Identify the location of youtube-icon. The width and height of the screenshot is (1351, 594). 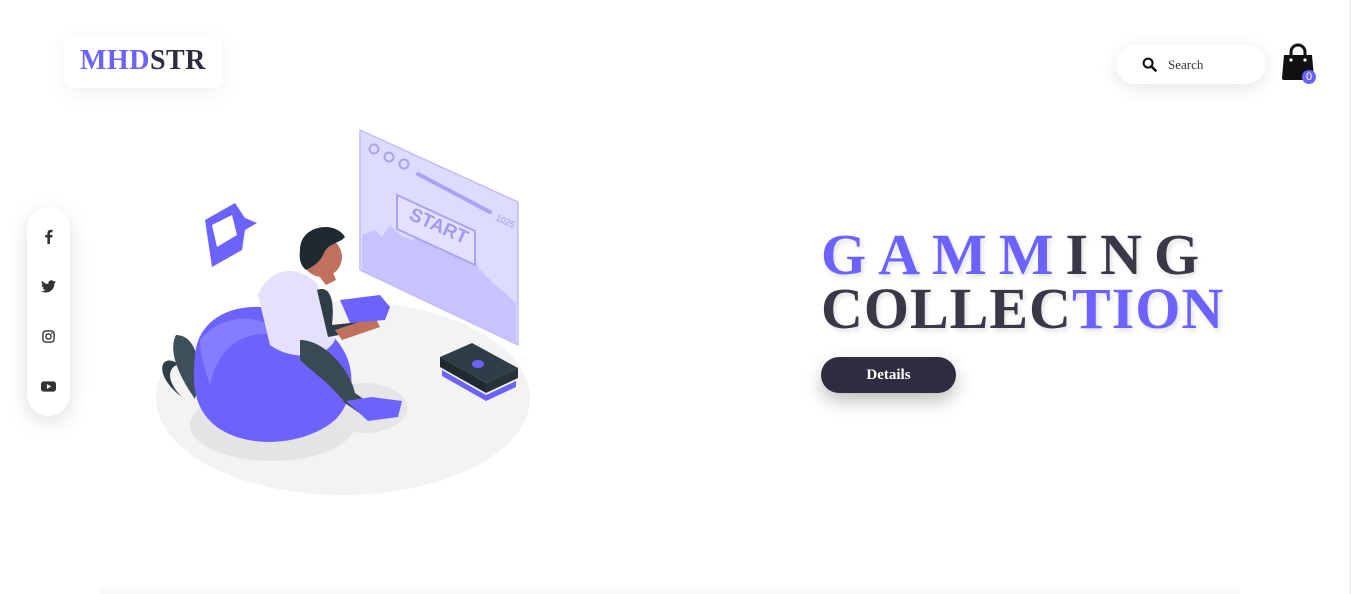
(48, 386).